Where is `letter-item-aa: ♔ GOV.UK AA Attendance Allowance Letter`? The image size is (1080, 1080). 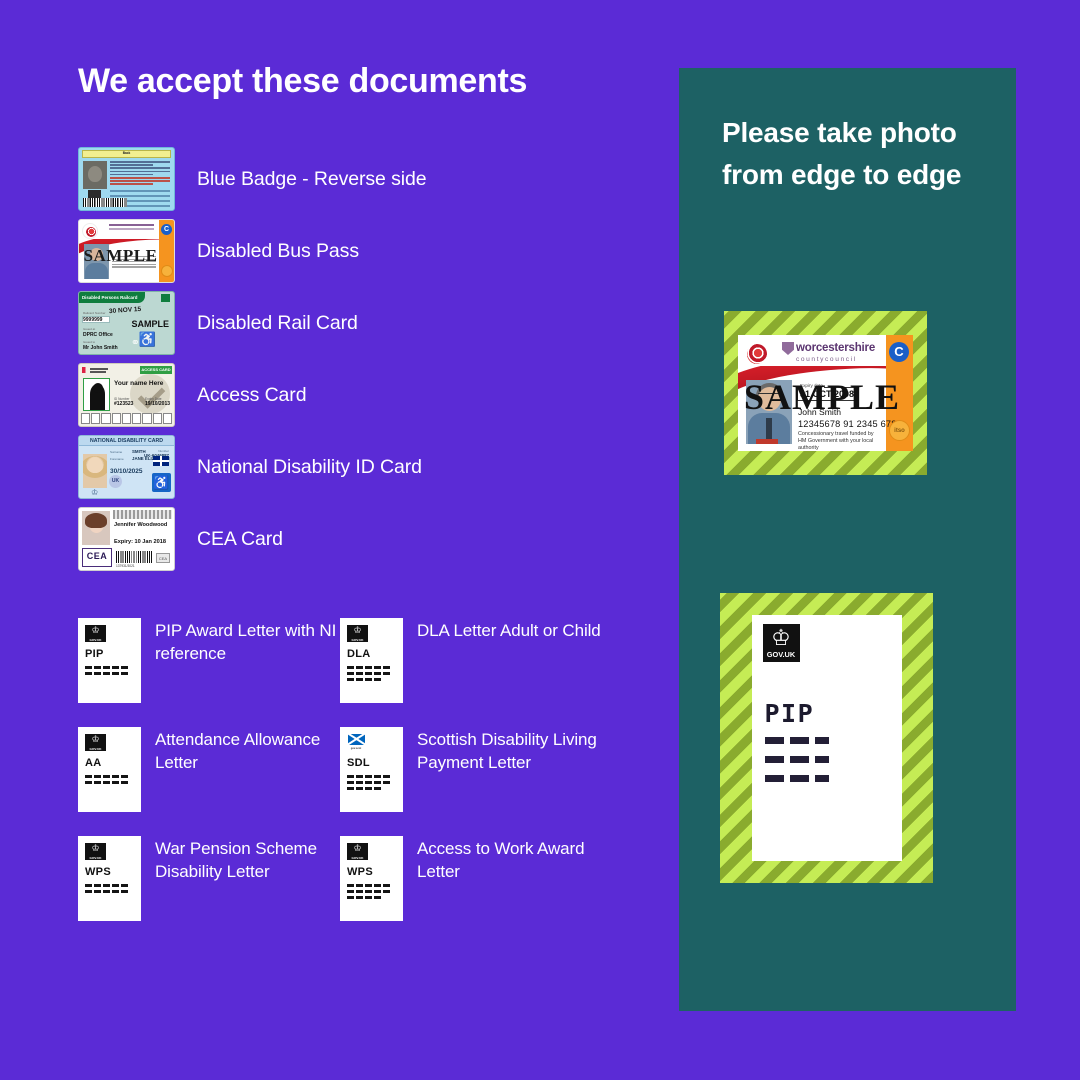 letter-item-aa: ♔ GOV.UK AA Attendance Allowance Letter is located at coordinates (209, 769).